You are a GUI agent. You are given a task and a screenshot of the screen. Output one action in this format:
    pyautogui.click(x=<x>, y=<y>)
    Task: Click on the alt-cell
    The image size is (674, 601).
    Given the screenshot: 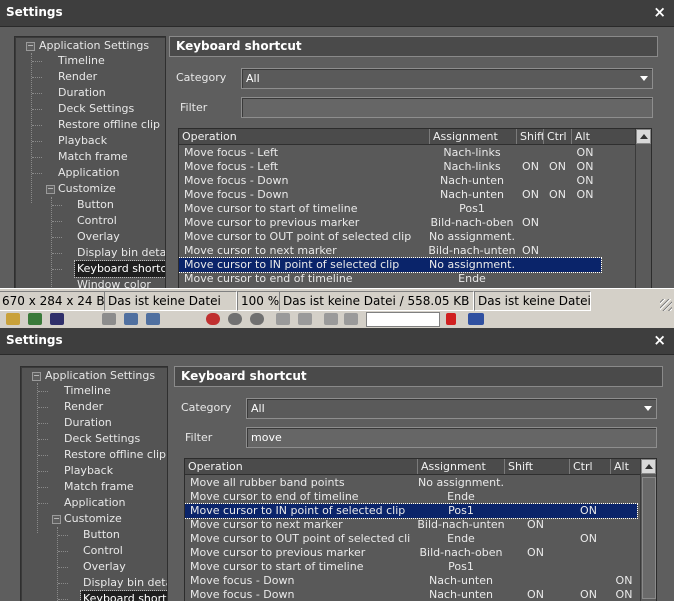 What is the action you would take?
    pyautogui.click(x=624, y=567)
    